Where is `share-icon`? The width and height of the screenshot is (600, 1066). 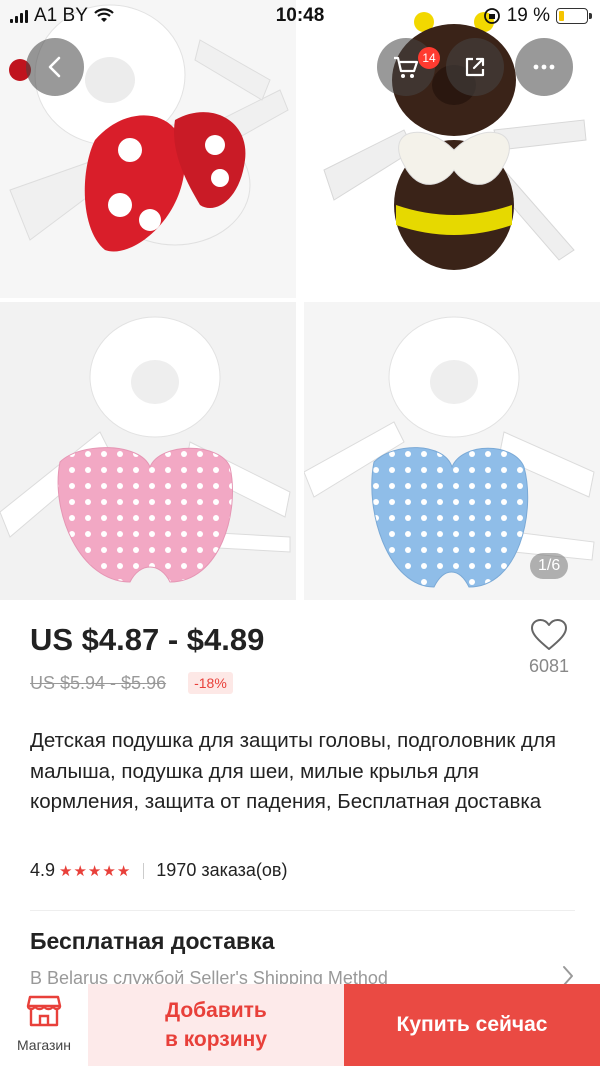
share-icon is located at coordinates (475, 67).